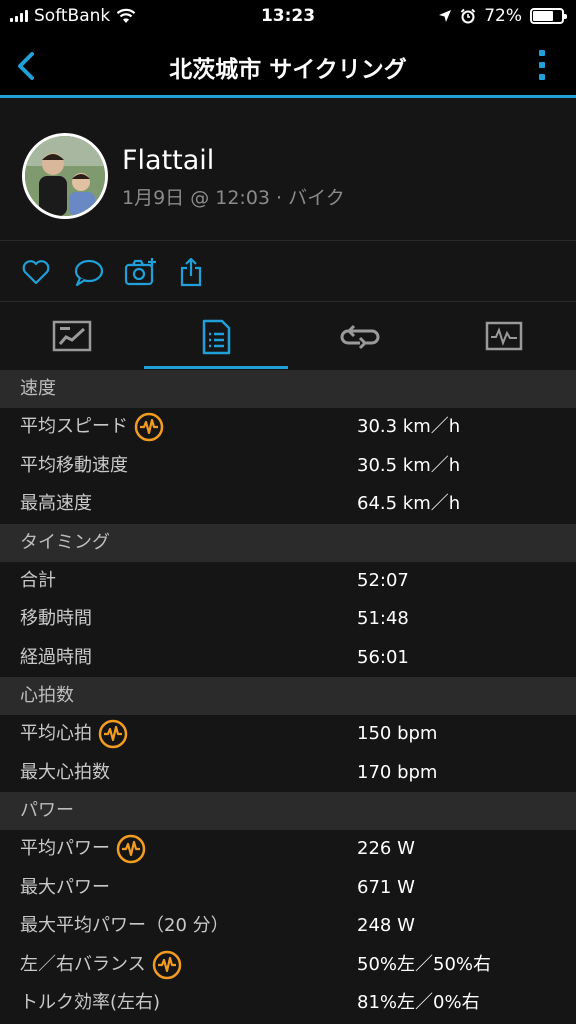 Image resolution: width=576 pixels, height=1024 pixels. Describe the element at coordinates (383, 580) in the screenshot. I see `stat-value: 52:07` at that location.